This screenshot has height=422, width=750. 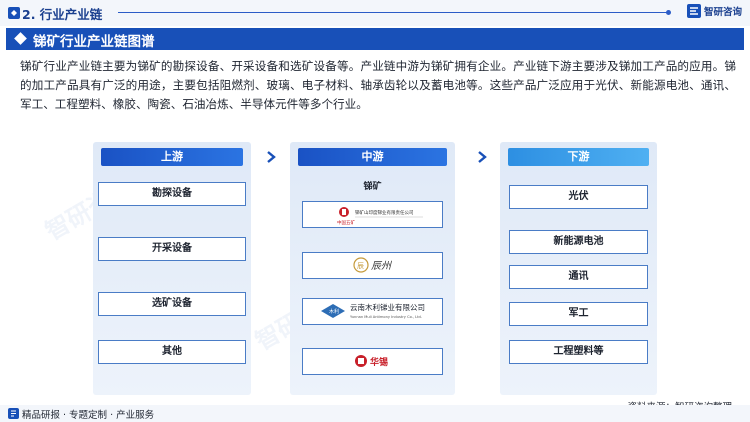 What do you see at coordinates (394, 12) in the screenshot?
I see `header-rule` at bounding box center [394, 12].